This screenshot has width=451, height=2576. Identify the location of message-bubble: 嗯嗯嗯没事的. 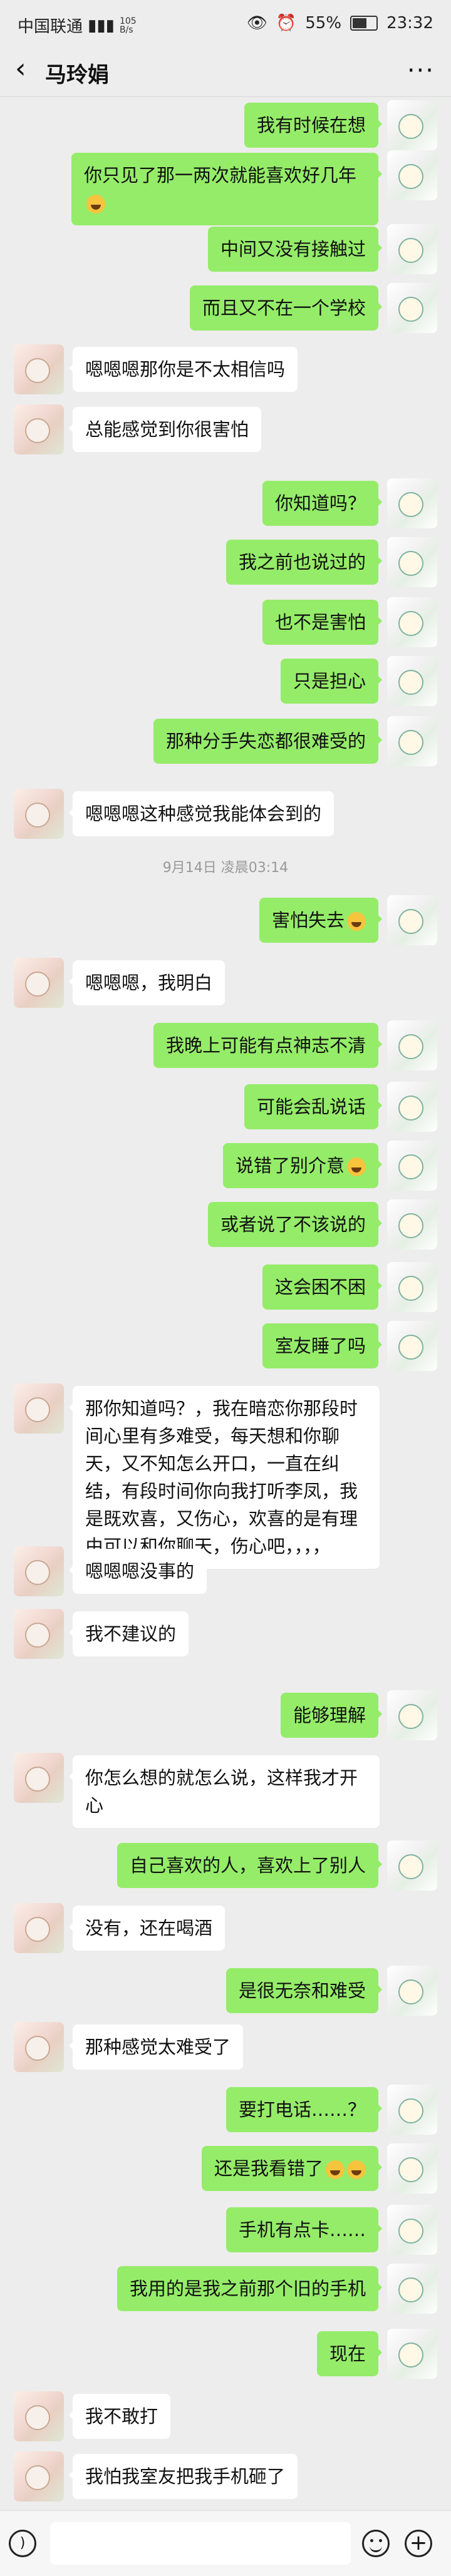
(137, 1571).